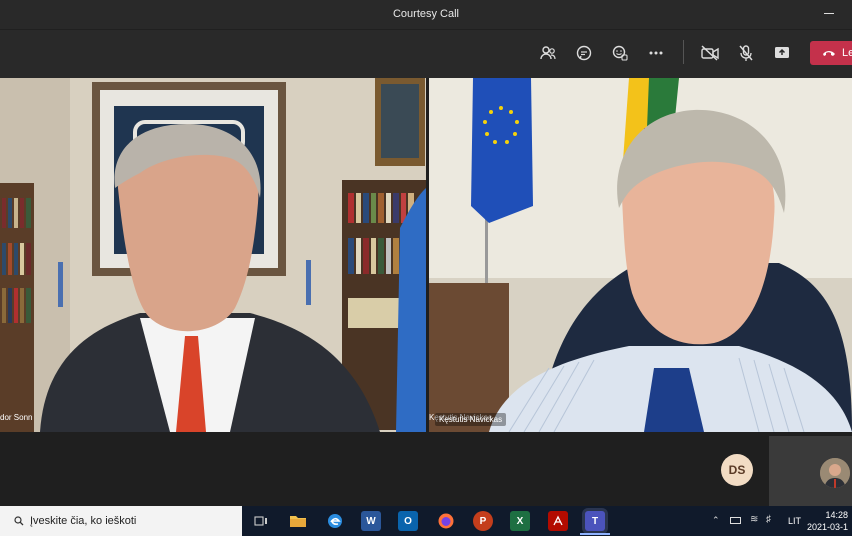 The height and width of the screenshot is (536, 852). What do you see at coordinates (261, 521) in the screenshot?
I see `task-view-icon` at bounding box center [261, 521].